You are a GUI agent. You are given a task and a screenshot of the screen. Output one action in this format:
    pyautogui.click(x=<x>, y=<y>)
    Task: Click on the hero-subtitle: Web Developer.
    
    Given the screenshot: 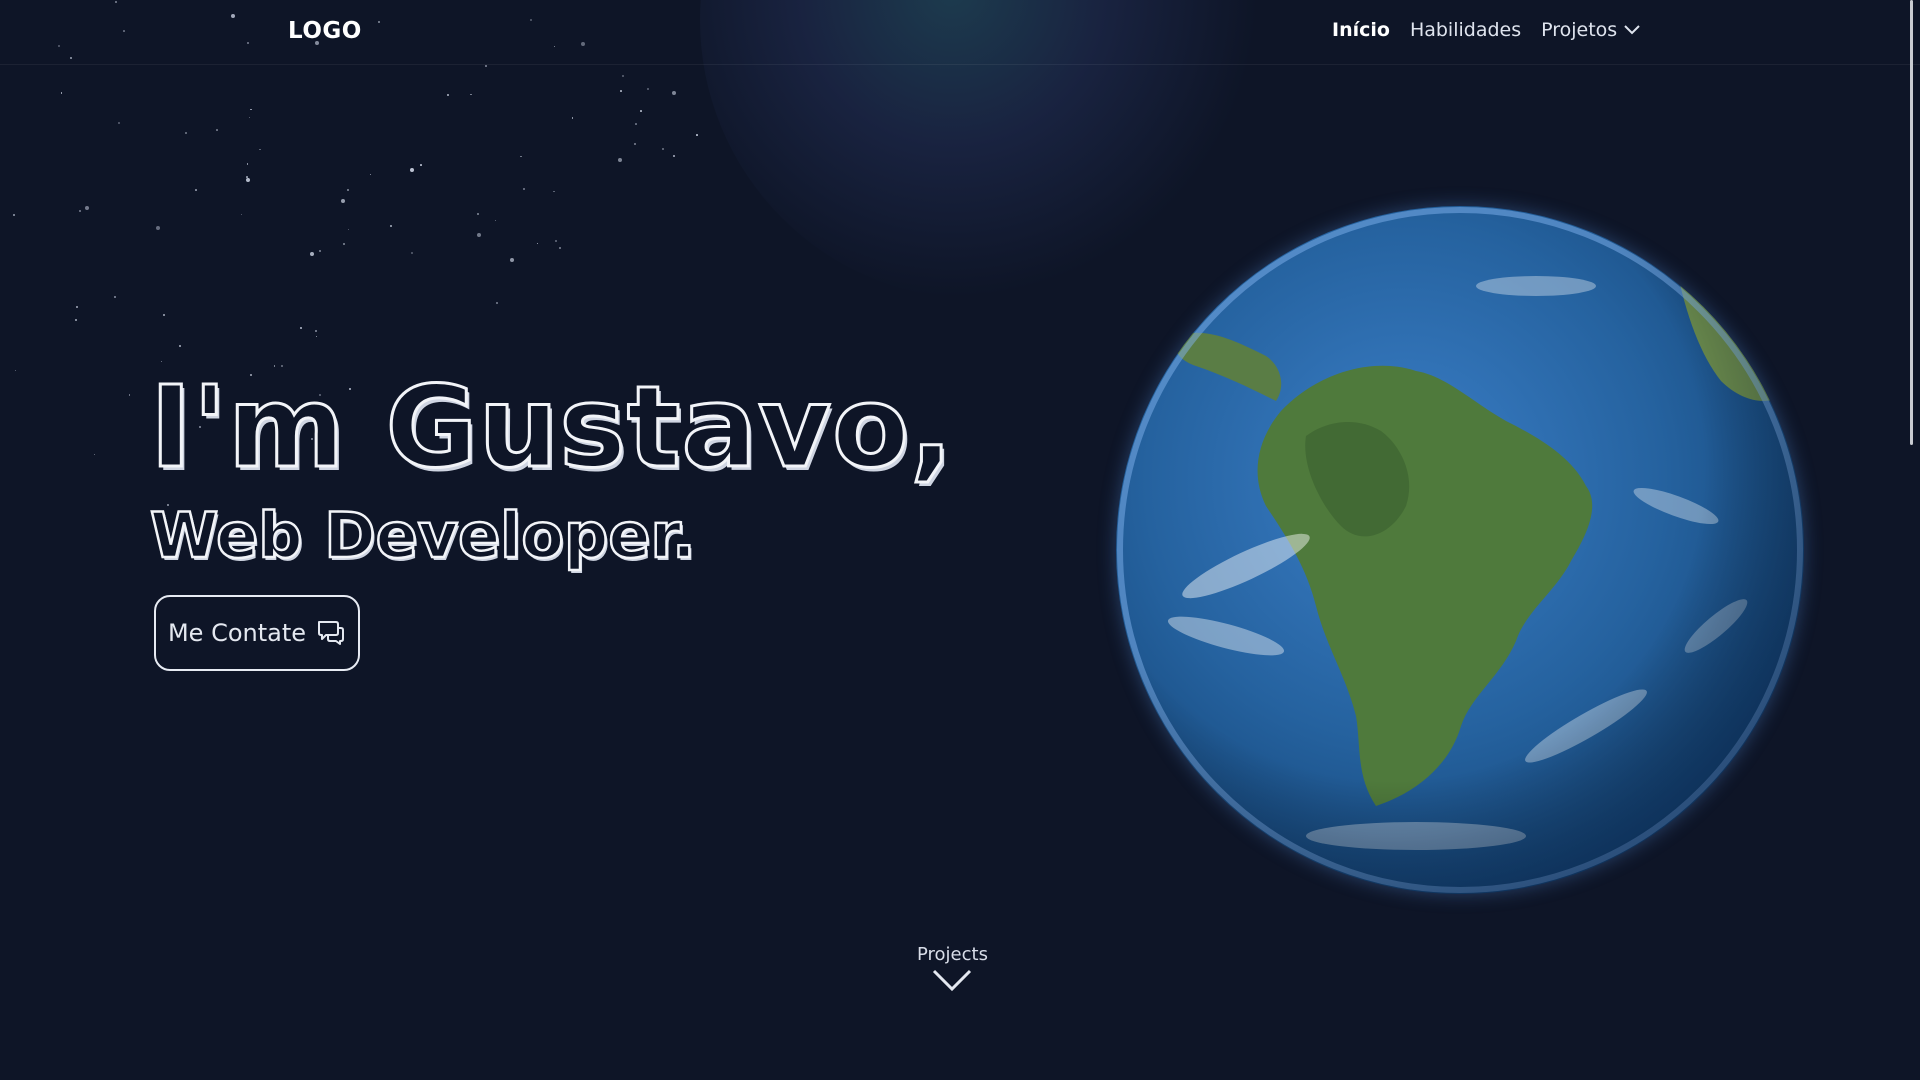 What is the action you would take?
    pyautogui.click(x=423, y=535)
    